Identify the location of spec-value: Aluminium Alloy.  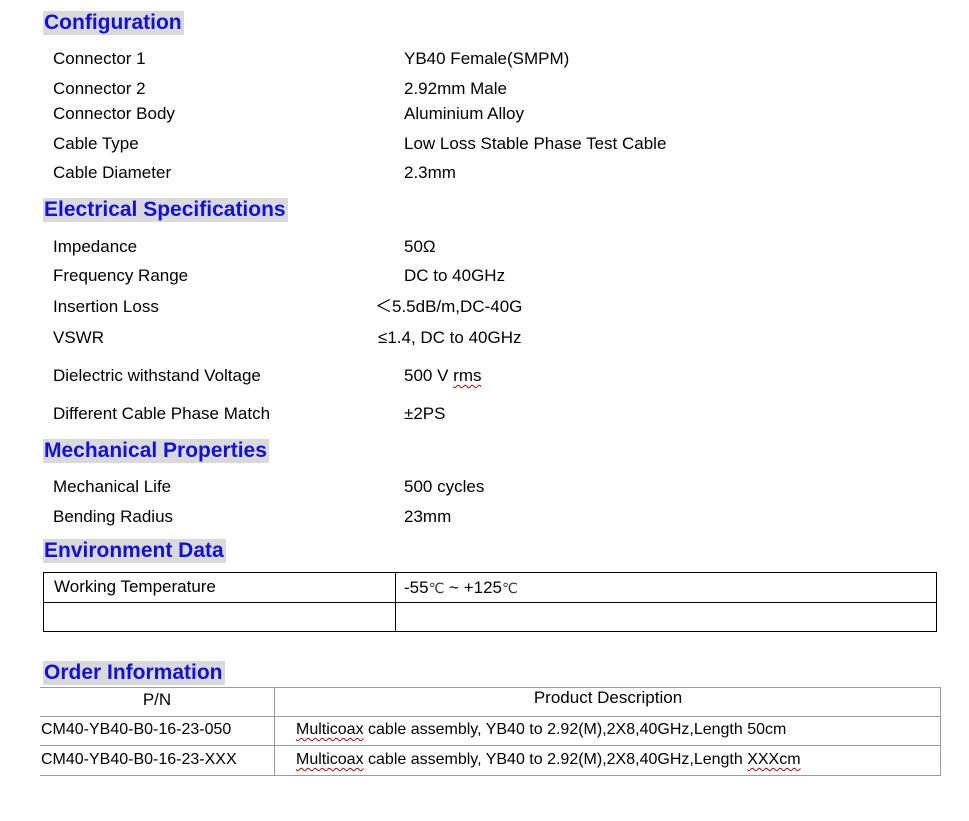
(464, 113).